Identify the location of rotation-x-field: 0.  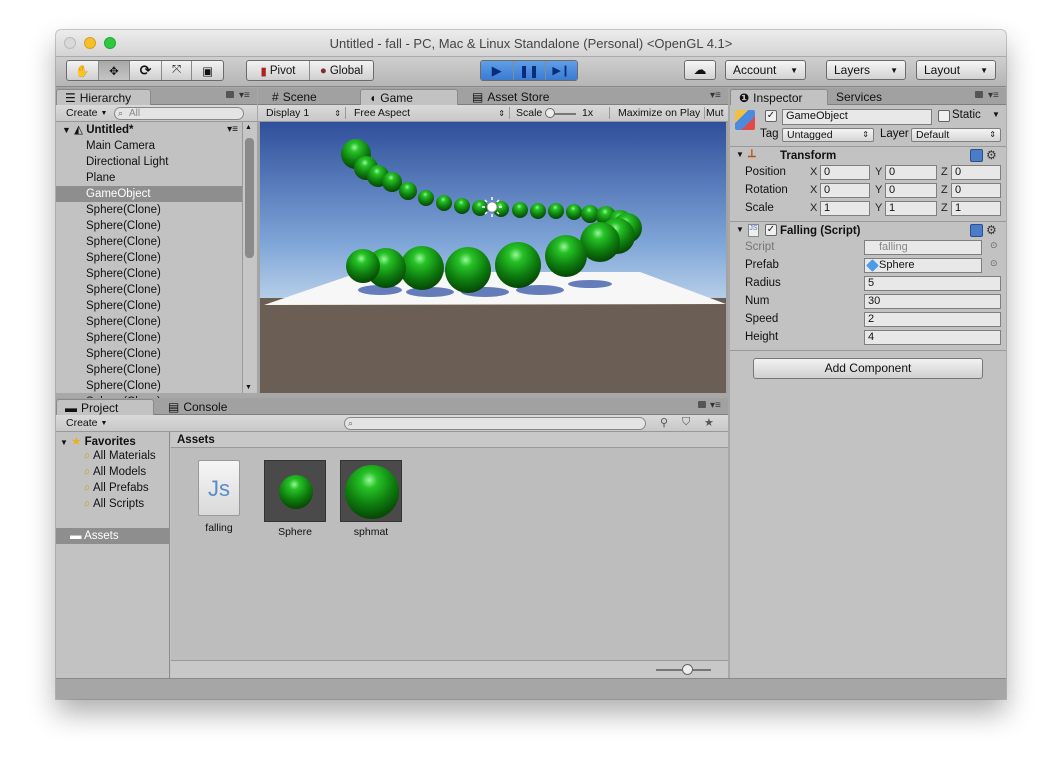
(845, 190).